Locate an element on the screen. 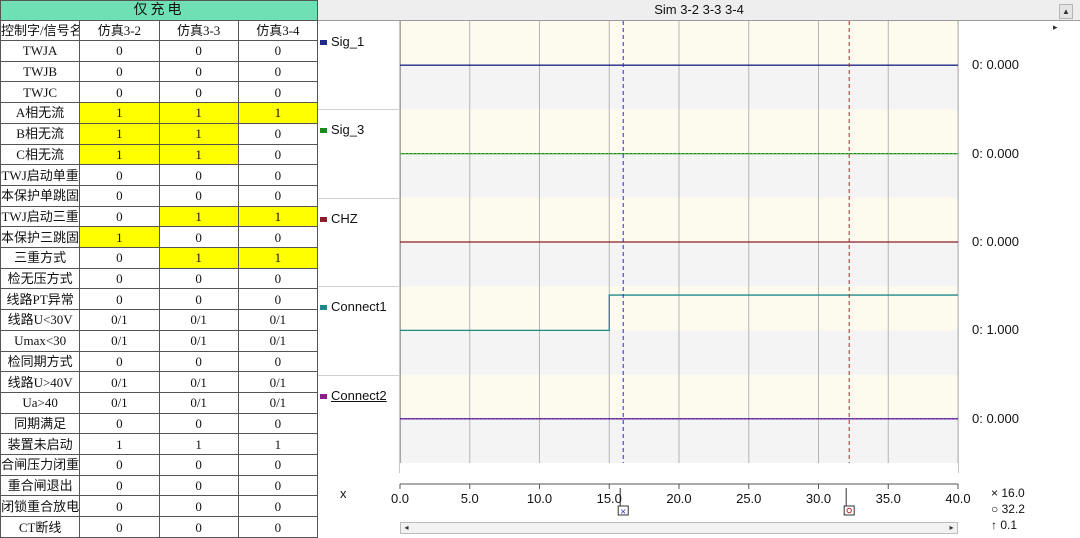 The height and width of the screenshot is (538, 1080). signal-name-connect2: Connect2 is located at coordinates (353, 395).